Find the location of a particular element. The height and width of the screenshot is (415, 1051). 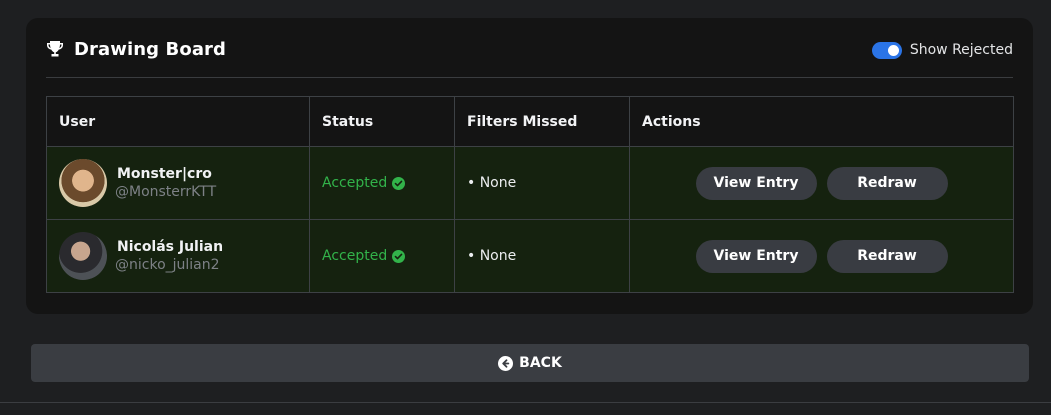

title-wrap: Drawing Board is located at coordinates (136, 49).